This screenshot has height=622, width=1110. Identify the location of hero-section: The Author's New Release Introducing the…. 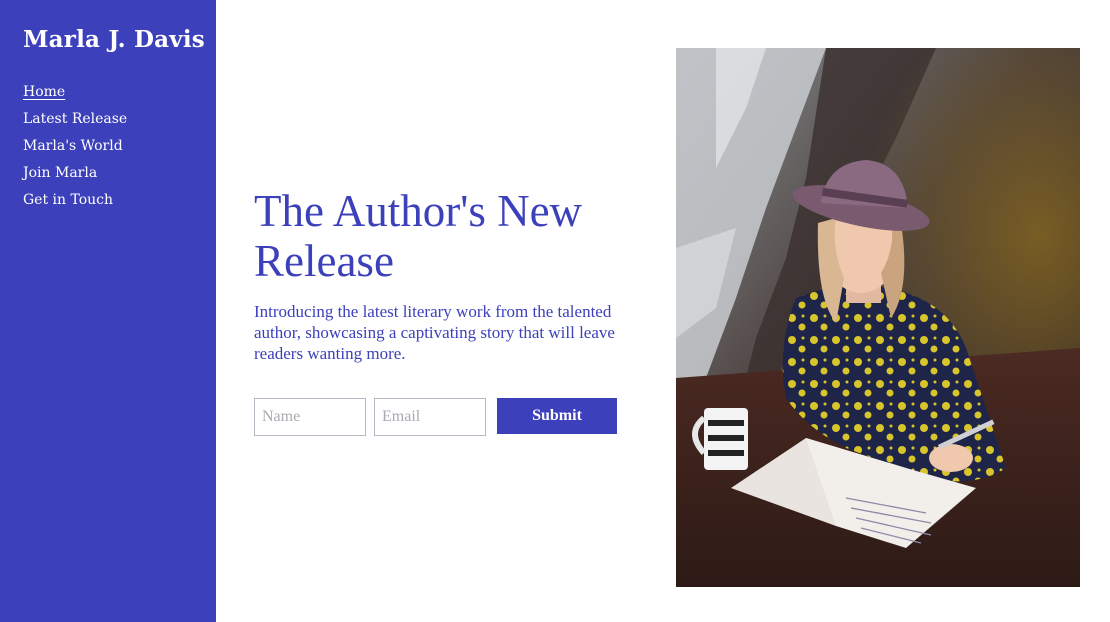
(454, 275).